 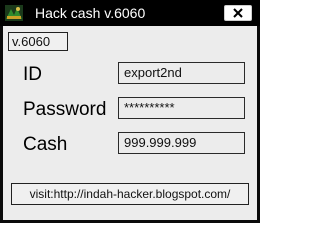 What do you see at coordinates (238, 13) in the screenshot?
I see `close-button` at bounding box center [238, 13].